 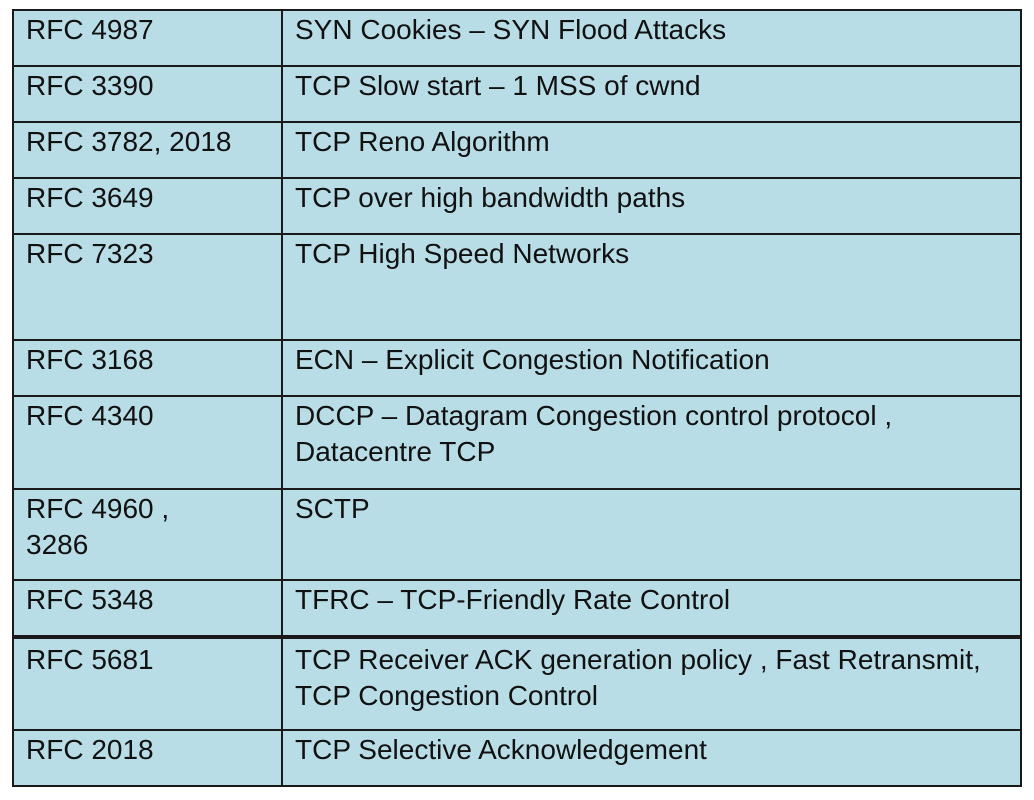 What do you see at coordinates (147, 534) in the screenshot?
I see `rfc-number-cell: RFC 4960 , 3286` at bounding box center [147, 534].